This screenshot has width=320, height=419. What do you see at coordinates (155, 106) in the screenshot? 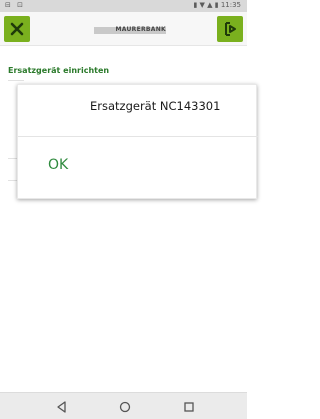
I see `dialog-message: Ersatzgerät NC143301` at bounding box center [155, 106].